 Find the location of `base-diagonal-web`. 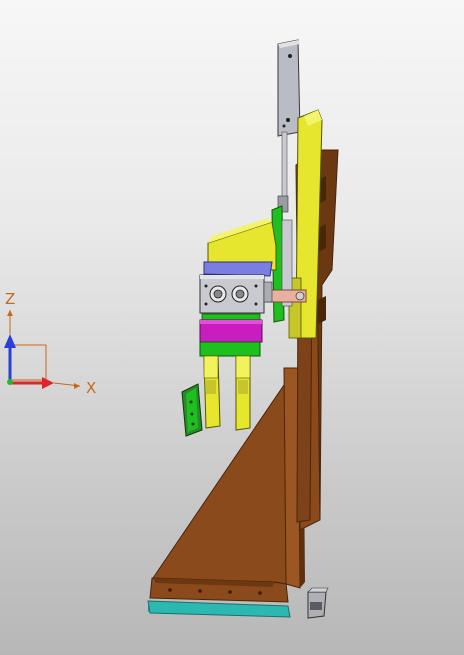

base-diagonal-web is located at coordinates (222, 485).